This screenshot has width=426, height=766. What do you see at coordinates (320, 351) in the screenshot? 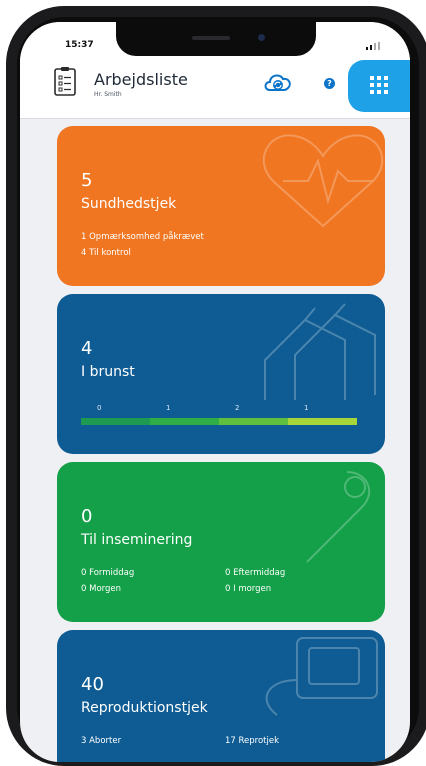
I see `cows-icon` at bounding box center [320, 351].